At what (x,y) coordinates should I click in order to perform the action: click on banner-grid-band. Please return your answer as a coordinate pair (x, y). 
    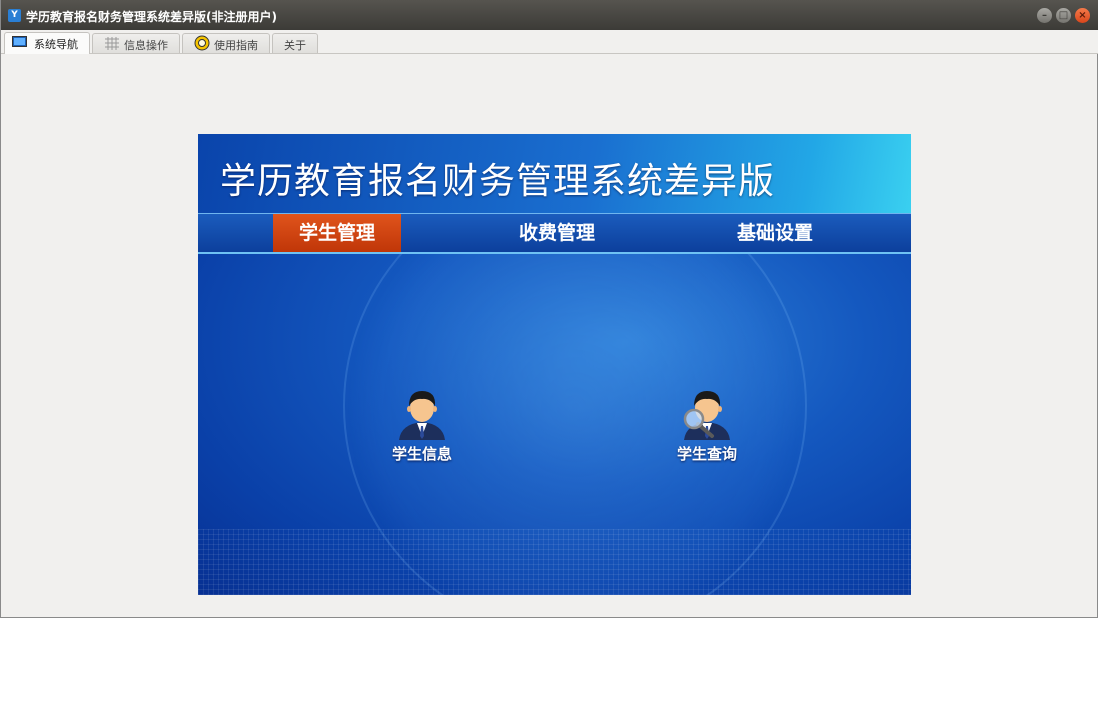
    Looking at the image, I should click on (554, 562).